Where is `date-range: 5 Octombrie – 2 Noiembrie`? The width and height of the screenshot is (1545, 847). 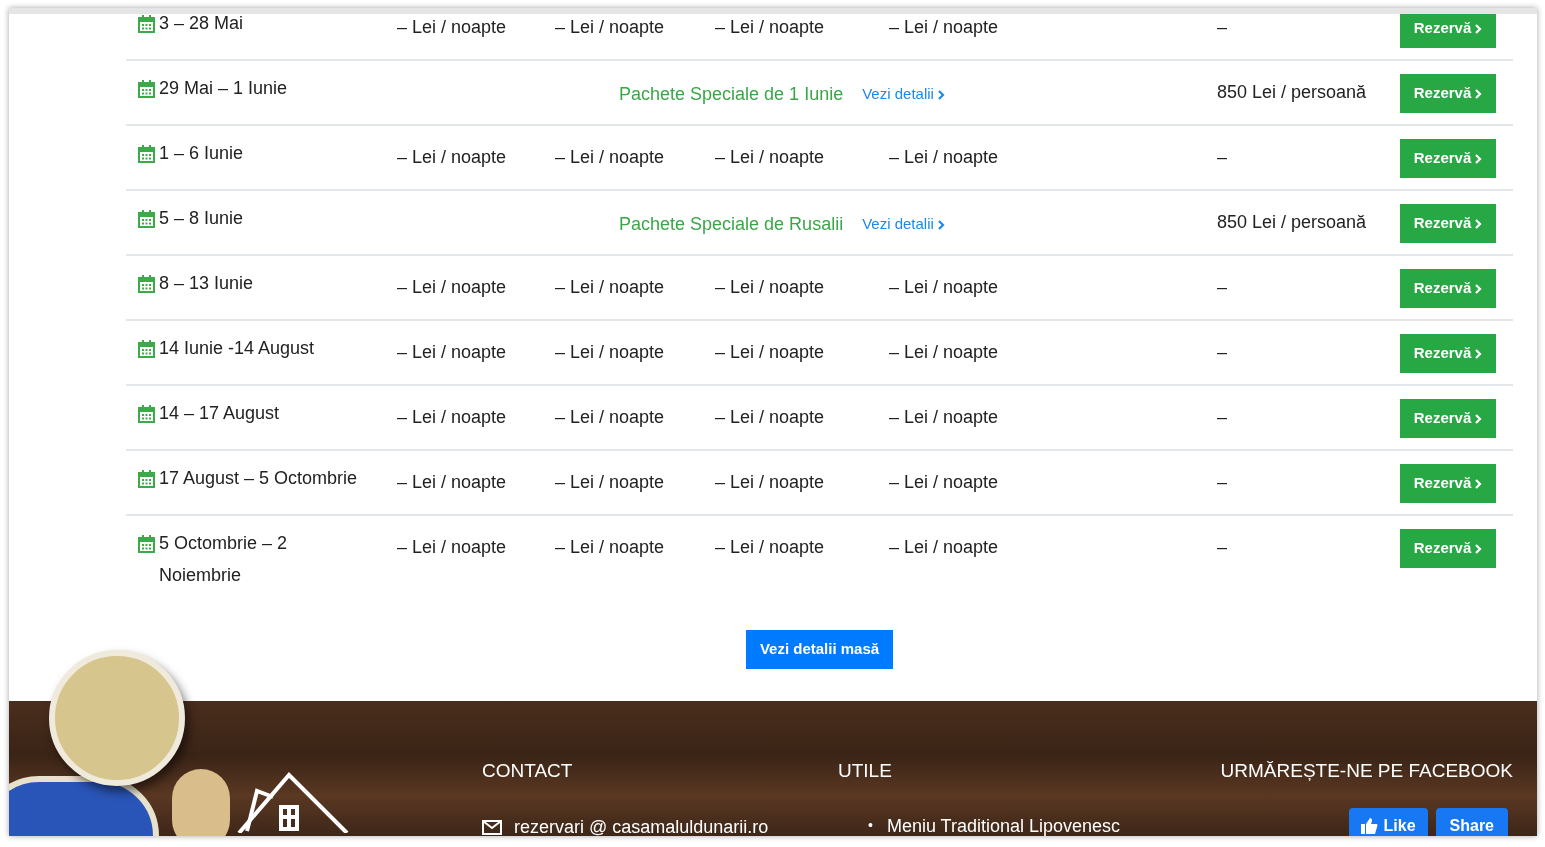 date-range: 5 Octombrie – 2 Noiembrie is located at coordinates (224, 559).